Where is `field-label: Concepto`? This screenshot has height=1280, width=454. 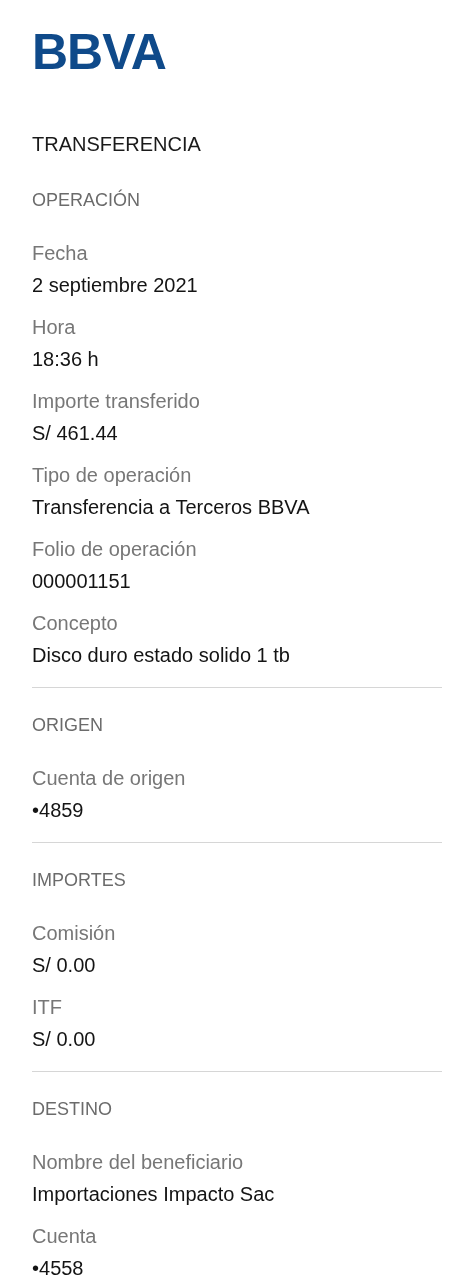
field-label: Concepto is located at coordinates (75, 623).